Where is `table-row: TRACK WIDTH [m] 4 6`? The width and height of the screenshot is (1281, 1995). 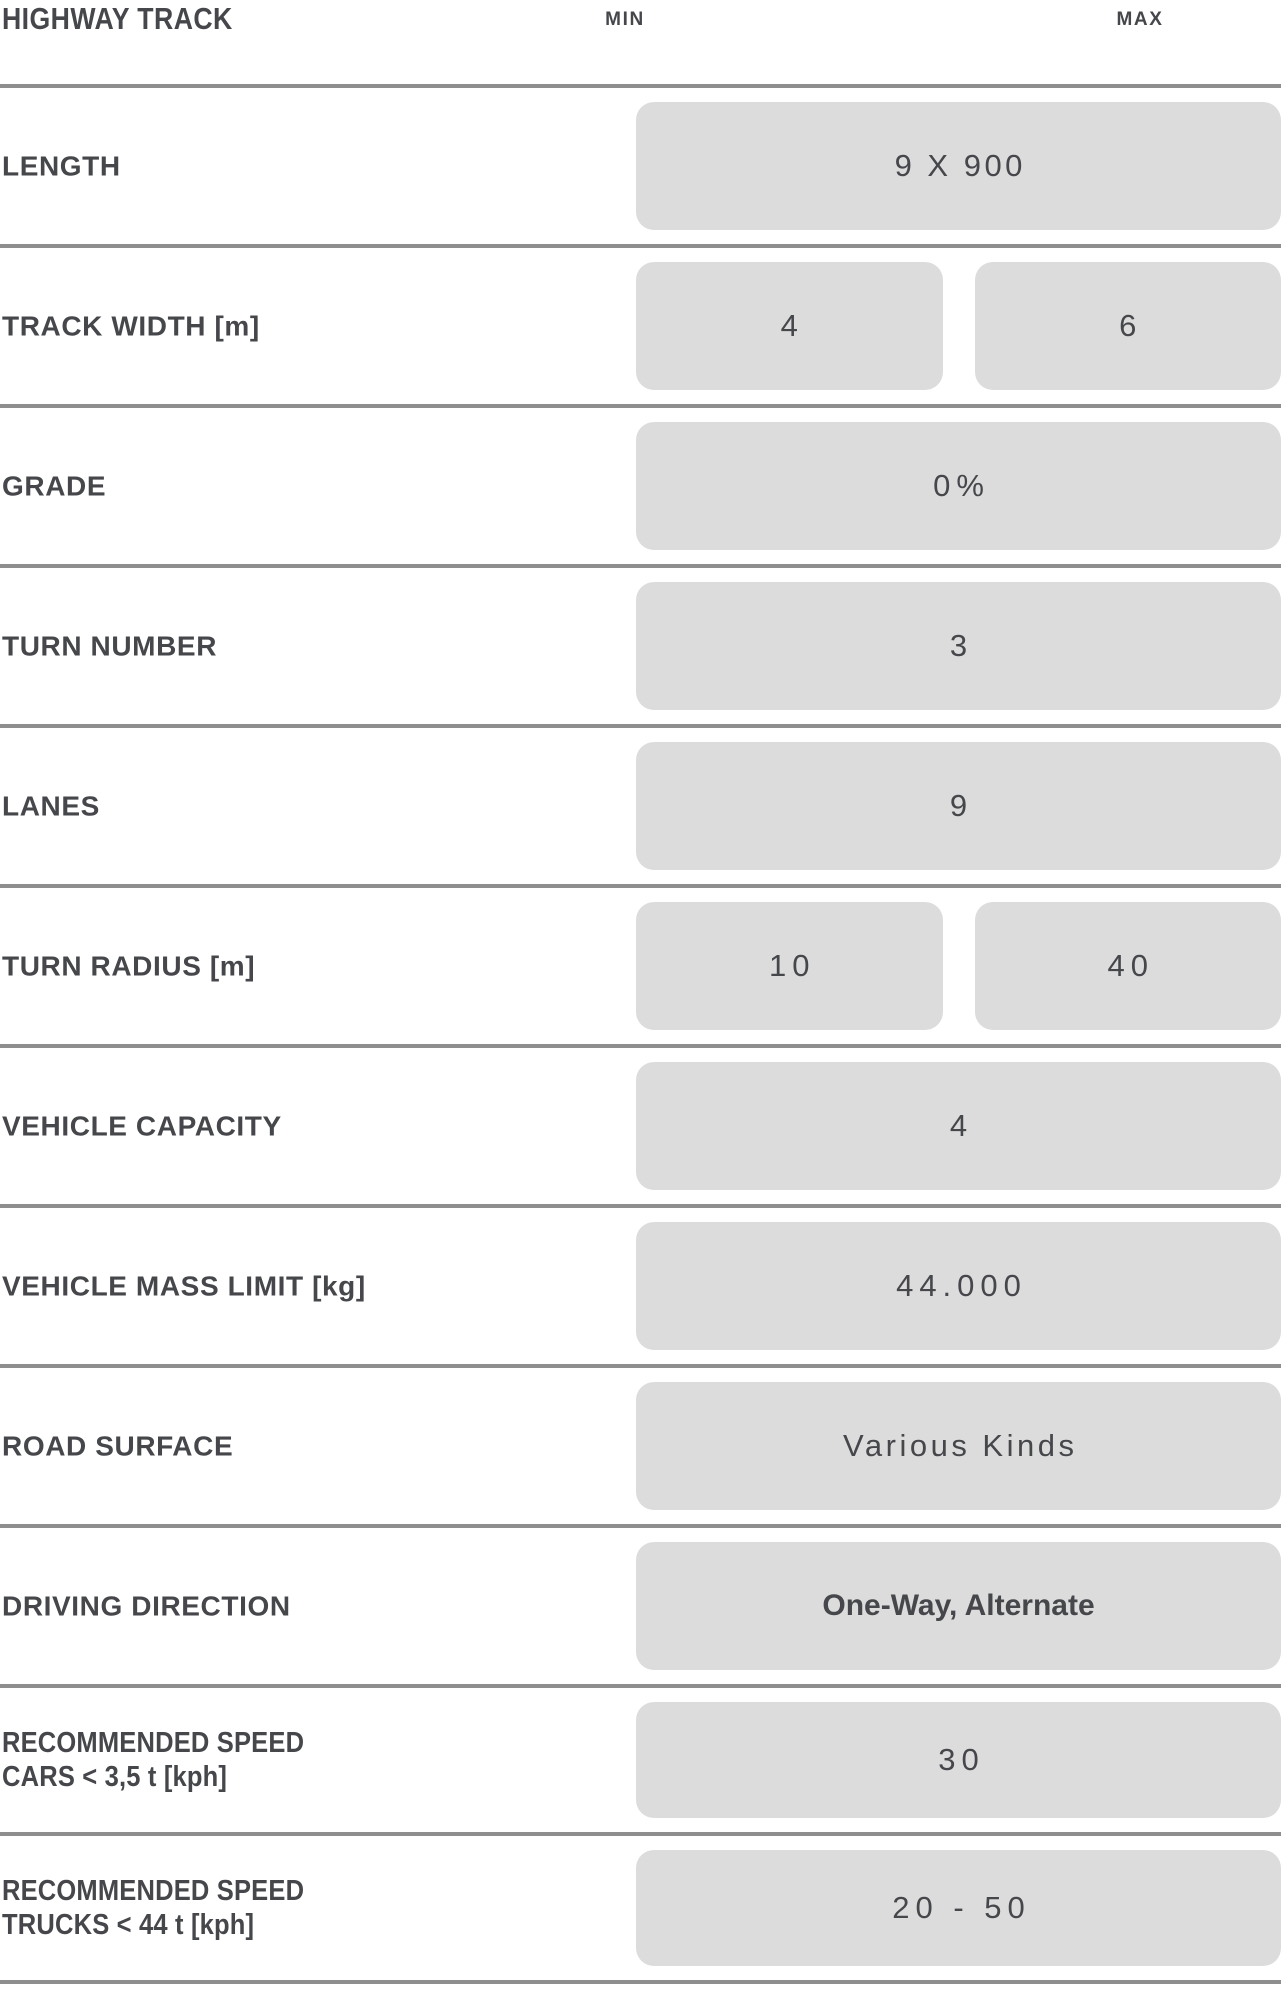
table-row: TRACK WIDTH [m] 4 6 is located at coordinates (640, 328).